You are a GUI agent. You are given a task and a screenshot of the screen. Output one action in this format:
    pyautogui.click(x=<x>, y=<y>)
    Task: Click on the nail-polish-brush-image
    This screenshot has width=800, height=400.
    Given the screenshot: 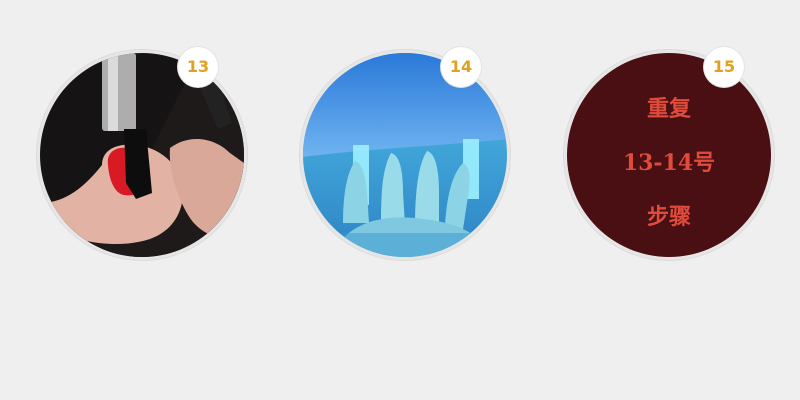 What is the action you would take?
    pyautogui.click(x=142, y=155)
    